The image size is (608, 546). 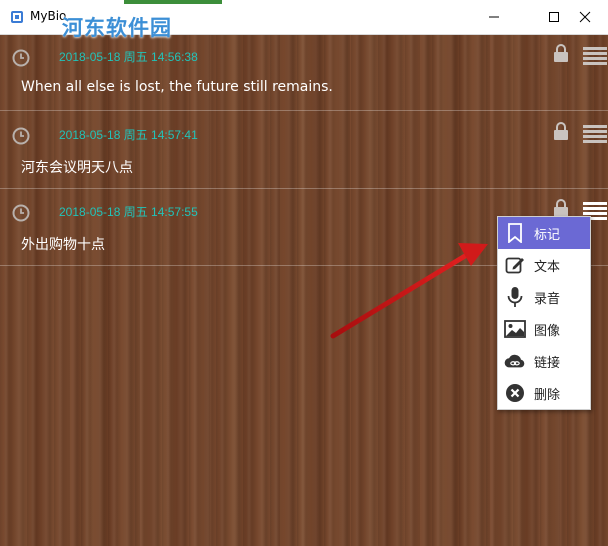 What do you see at coordinates (515, 233) in the screenshot?
I see `bookmark-icon` at bounding box center [515, 233].